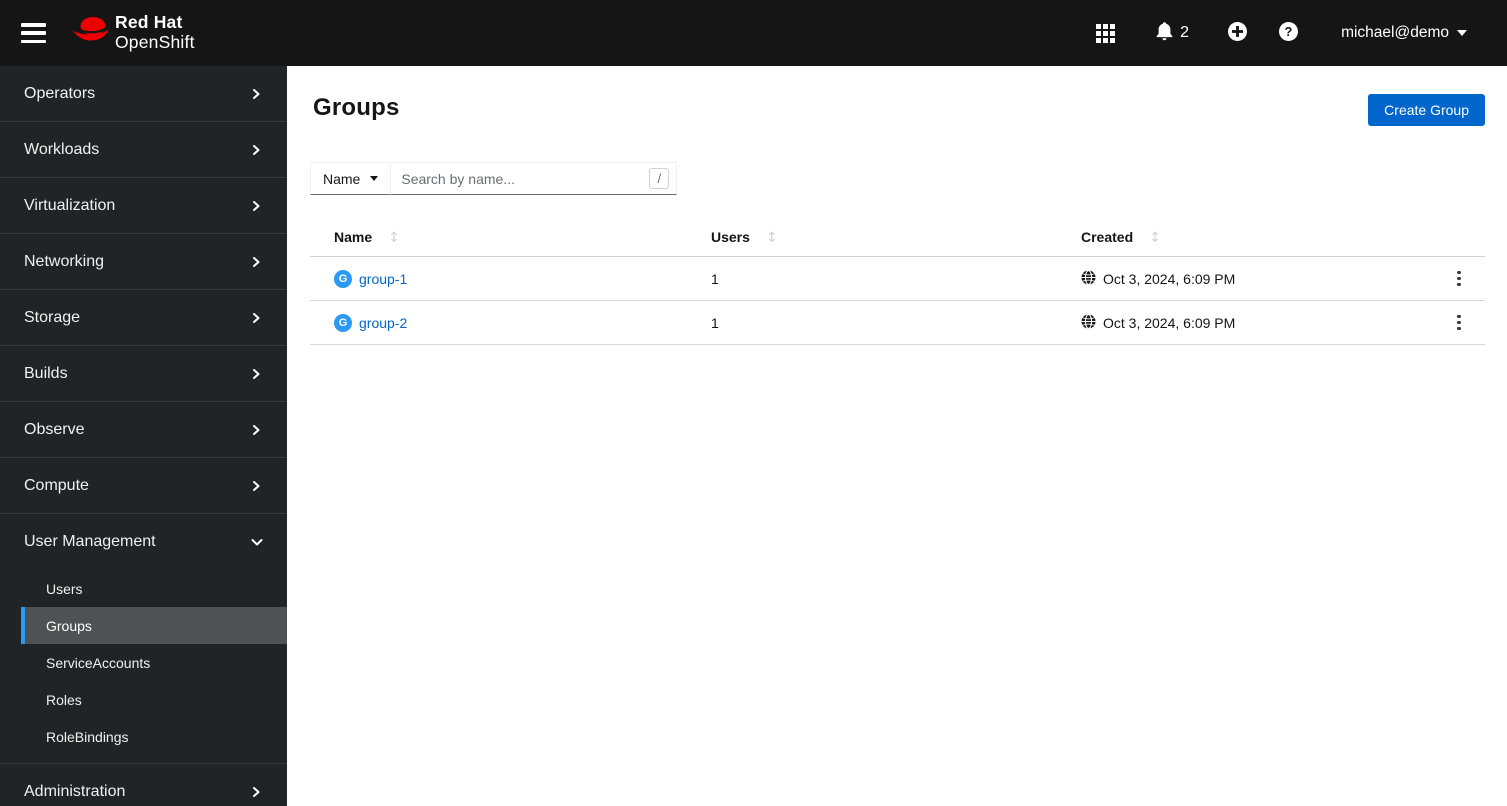 The height and width of the screenshot is (806, 1507). I want to click on sidebar-item-serviceaccounts: ServiceAccounts, so click(143, 662).